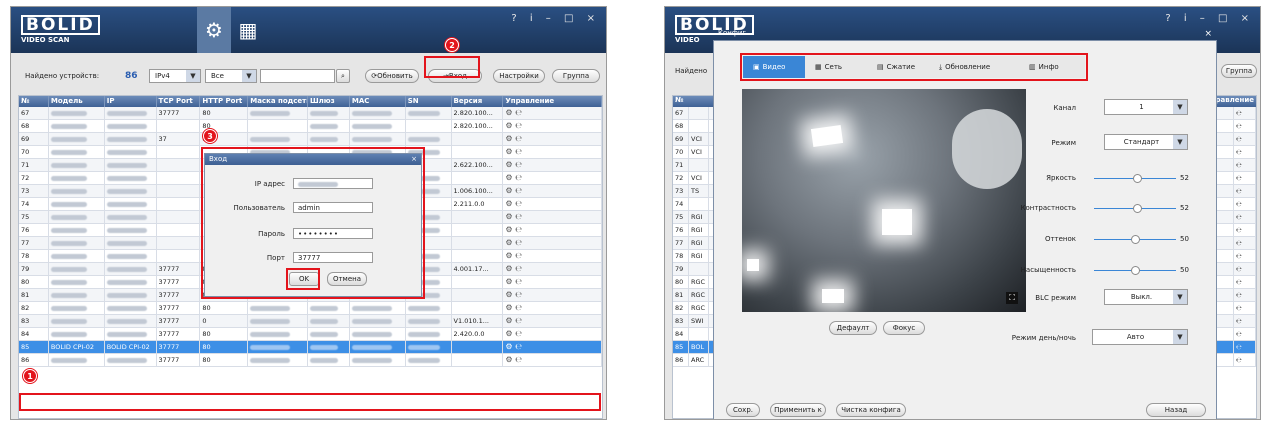  What do you see at coordinates (248, 30) in the screenshot?
I see `calendar-clock-icon: ▦` at bounding box center [248, 30].